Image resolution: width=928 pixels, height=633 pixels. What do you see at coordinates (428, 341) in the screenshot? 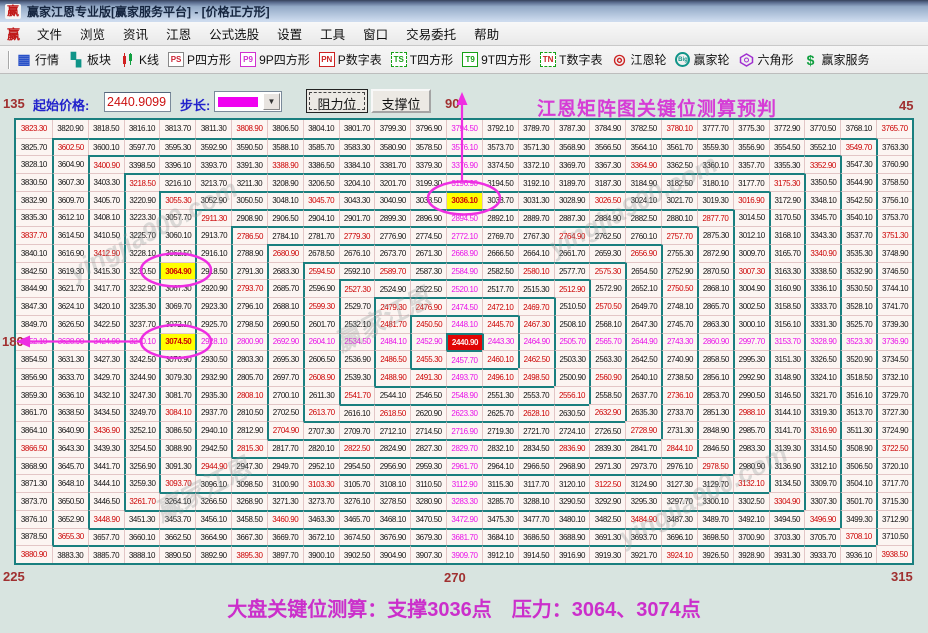
I see `grid-cell: 2452.90` at bounding box center [428, 341].